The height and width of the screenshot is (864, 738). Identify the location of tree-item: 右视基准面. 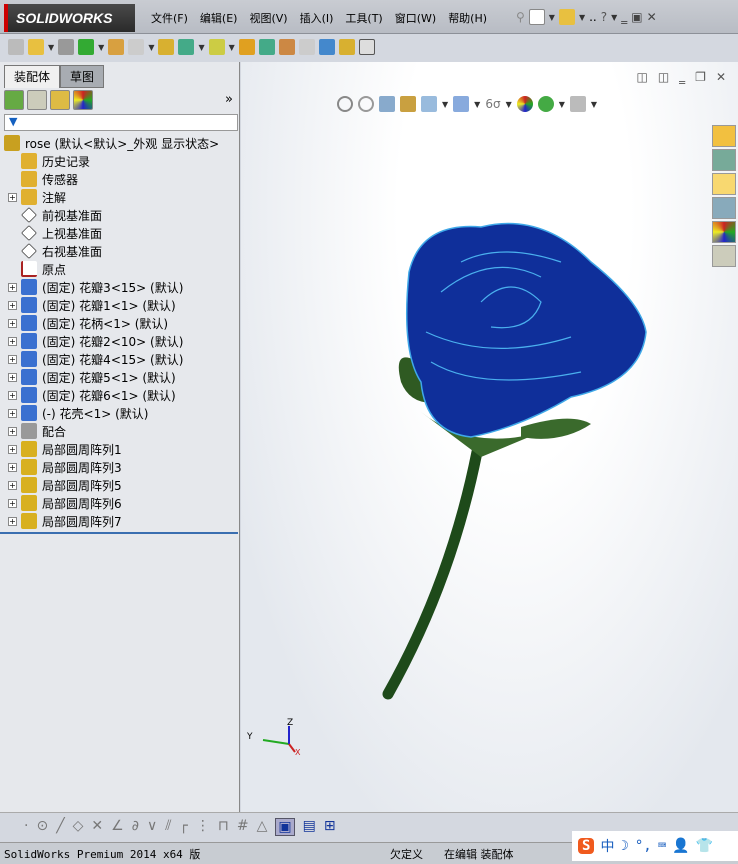
(121, 251).